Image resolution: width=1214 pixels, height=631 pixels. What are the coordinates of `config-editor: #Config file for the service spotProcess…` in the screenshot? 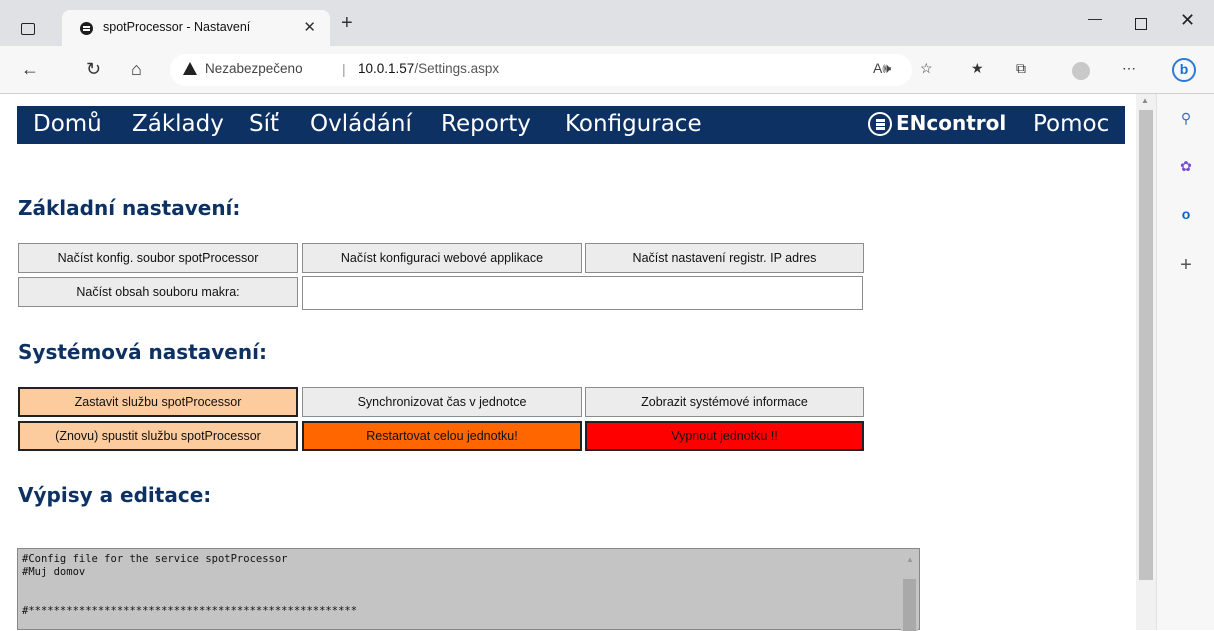 It's located at (468, 589).